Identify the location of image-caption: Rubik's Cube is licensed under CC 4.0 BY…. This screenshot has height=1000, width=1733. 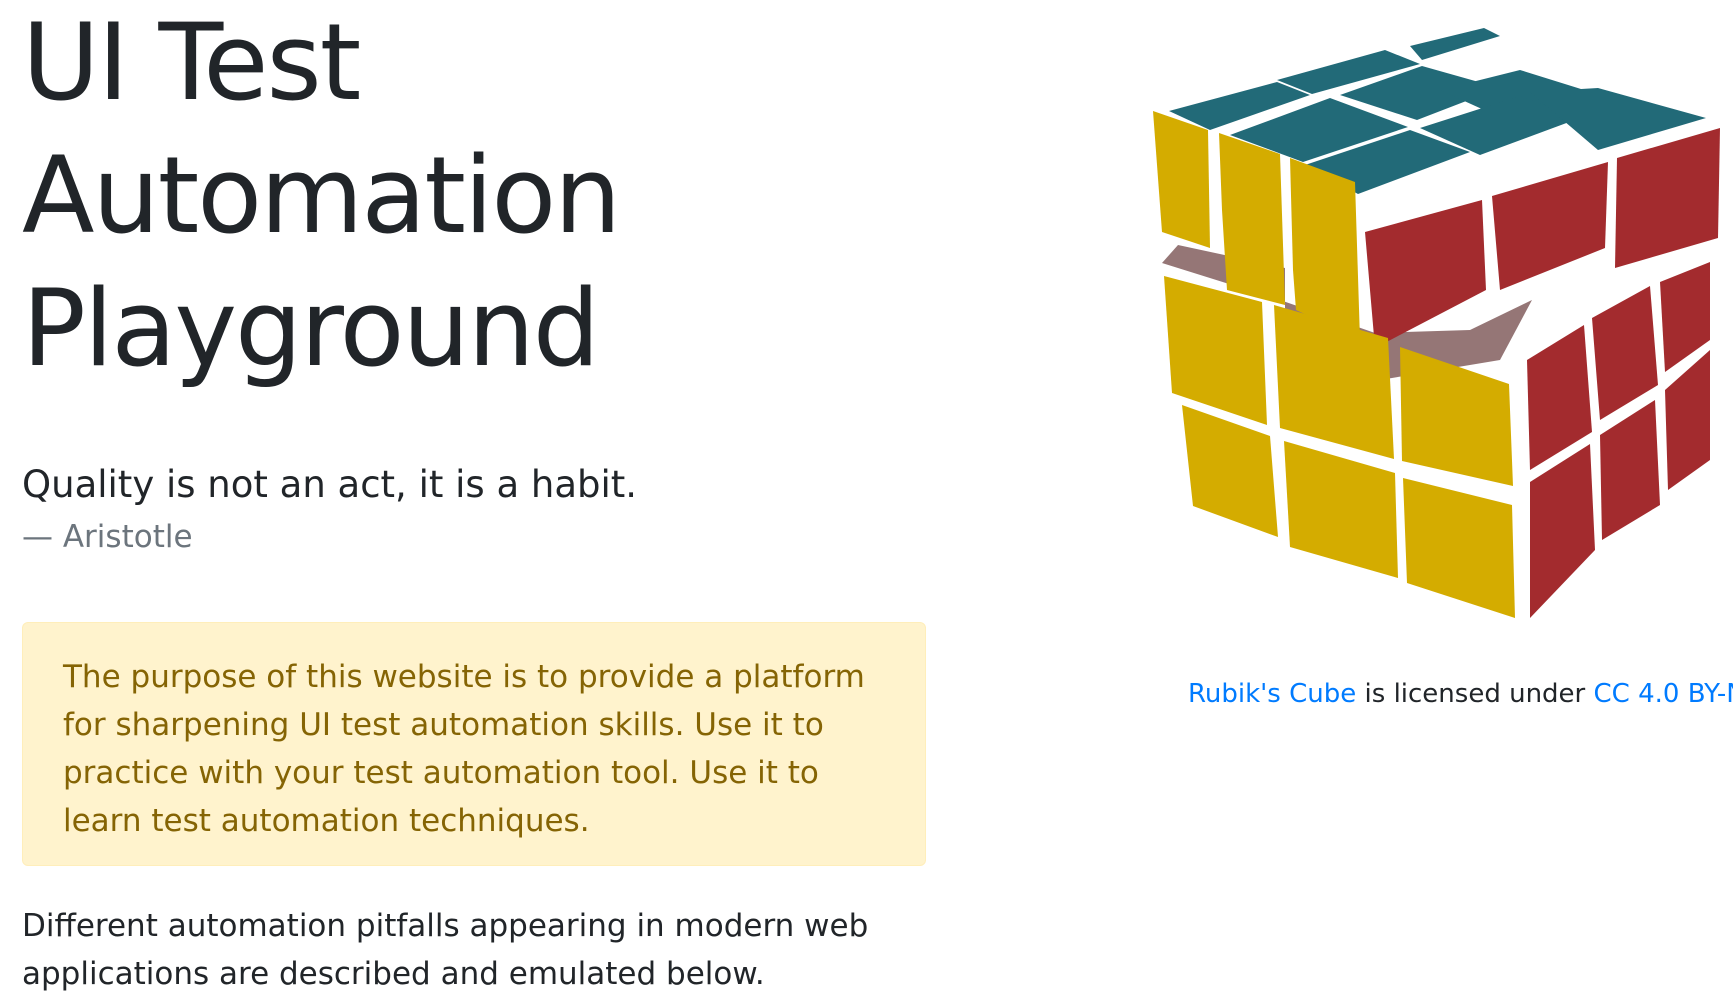
(1460, 694).